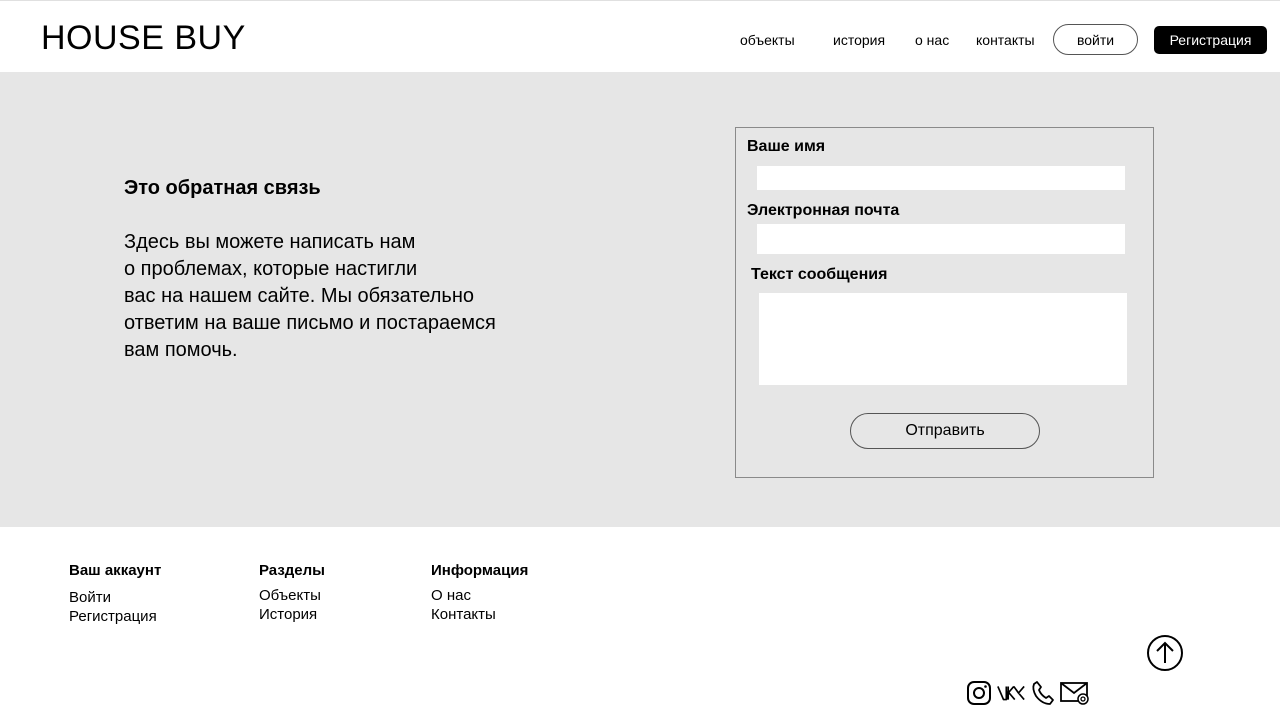 Image resolution: width=1280 pixels, height=720 pixels. What do you see at coordinates (1027, 693) in the screenshot?
I see `social-links` at bounding box center [1027, 693].